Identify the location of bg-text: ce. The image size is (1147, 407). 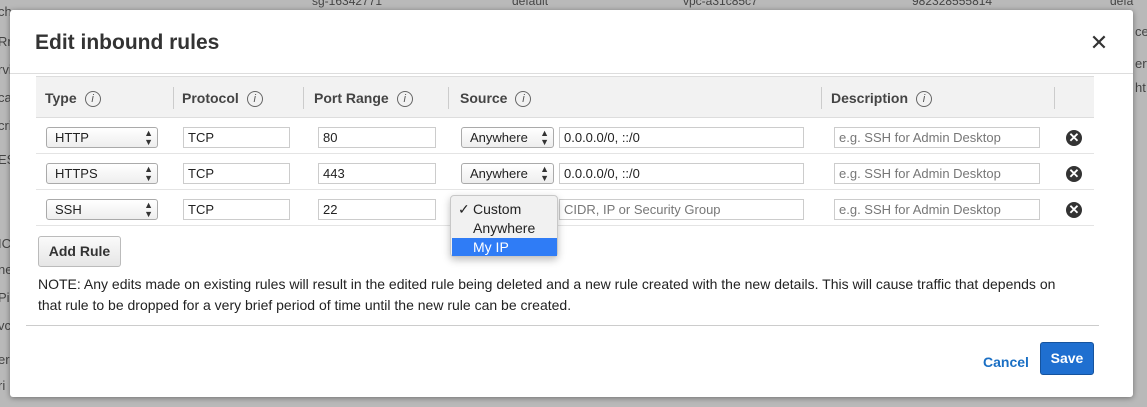
(1141, 31).